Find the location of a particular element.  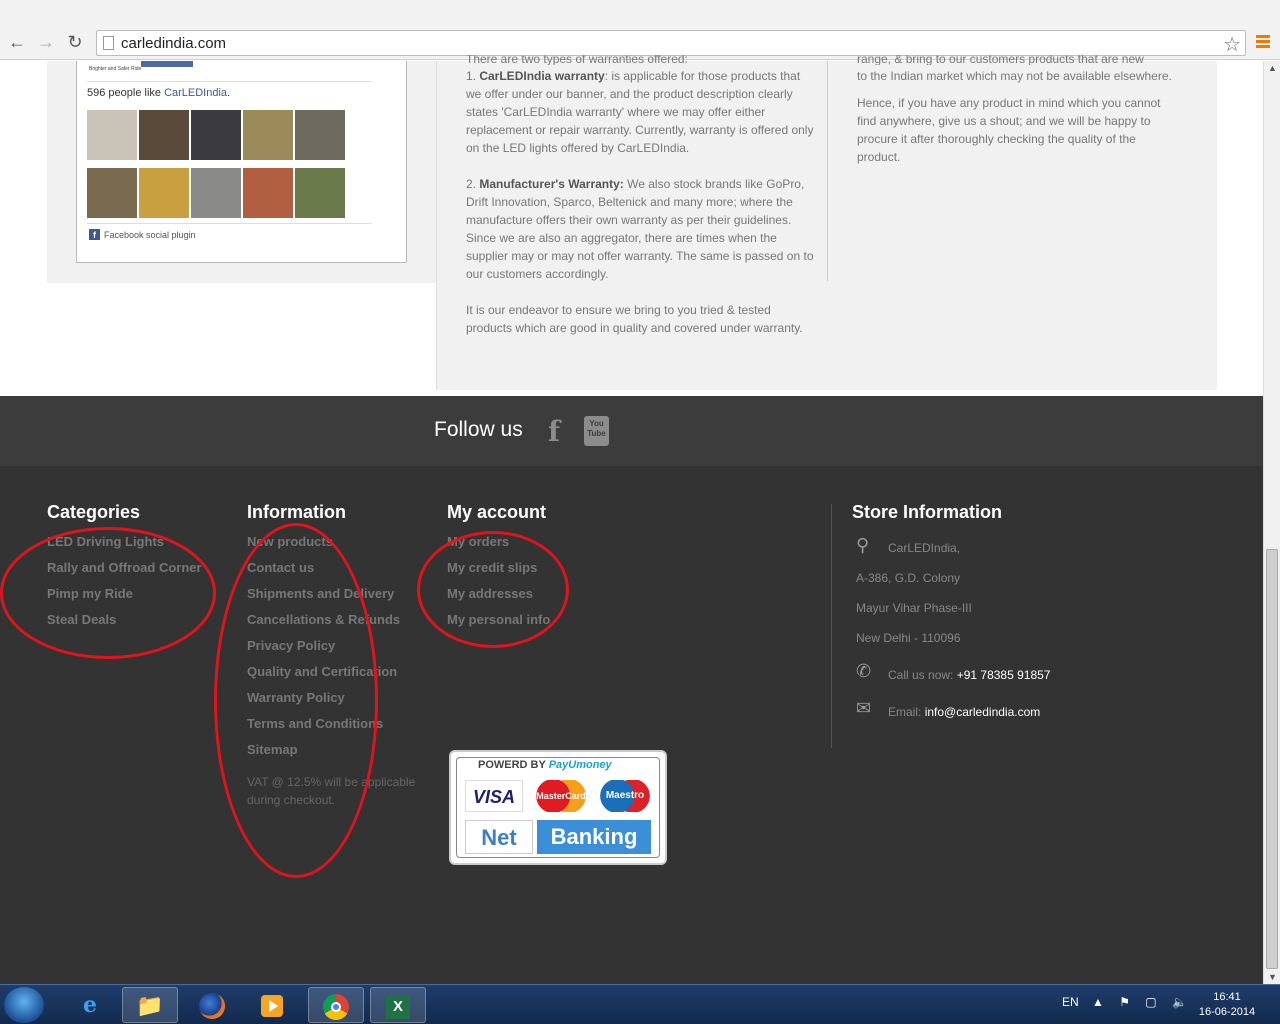

mastercard-logo: MasterCard is located at coordinates (561, 796).